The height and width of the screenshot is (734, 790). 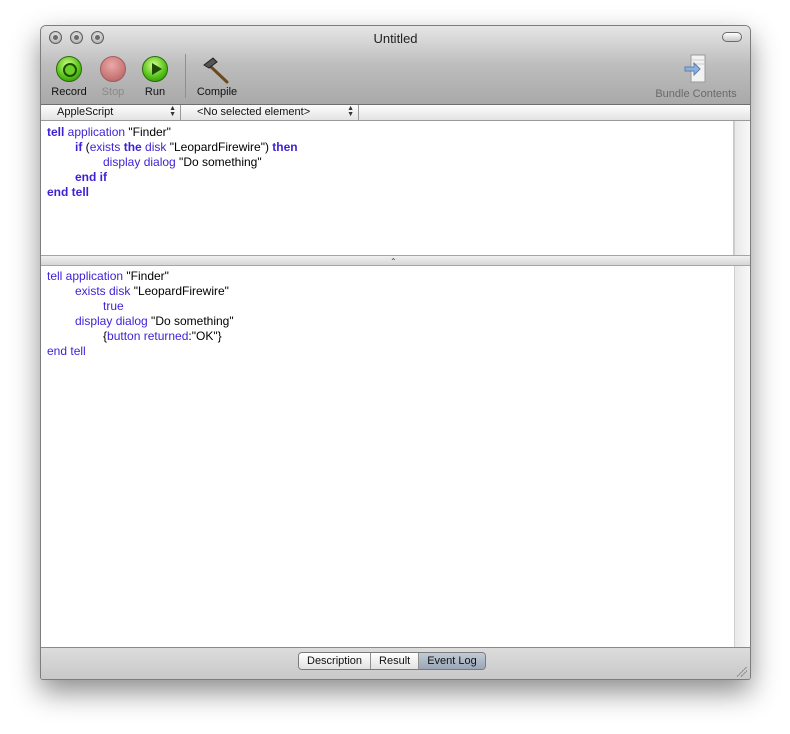 What do you see at coordinates (216, 70) in the screenshot?
I see `hammer-icon` at bounding box center [216, 70].